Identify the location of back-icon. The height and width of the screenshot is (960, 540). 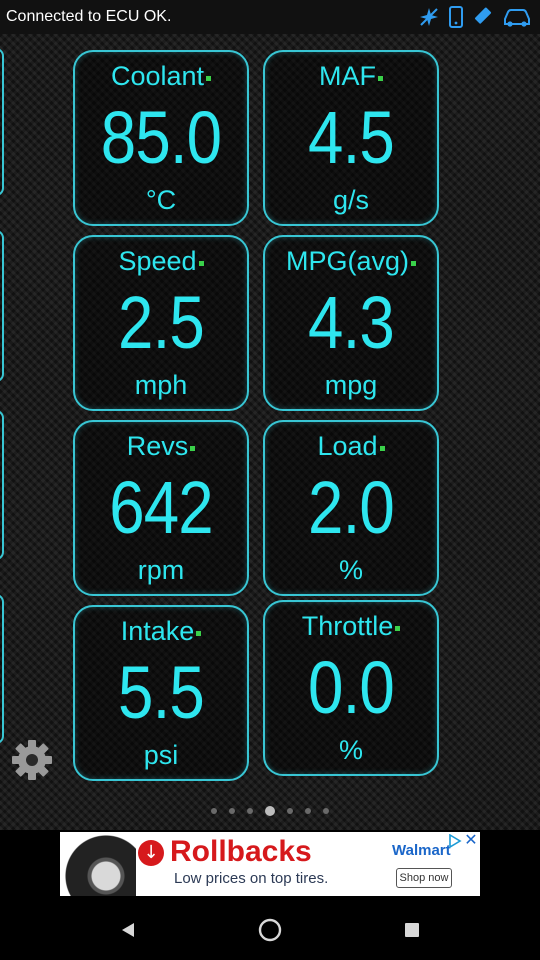
(128, 930).